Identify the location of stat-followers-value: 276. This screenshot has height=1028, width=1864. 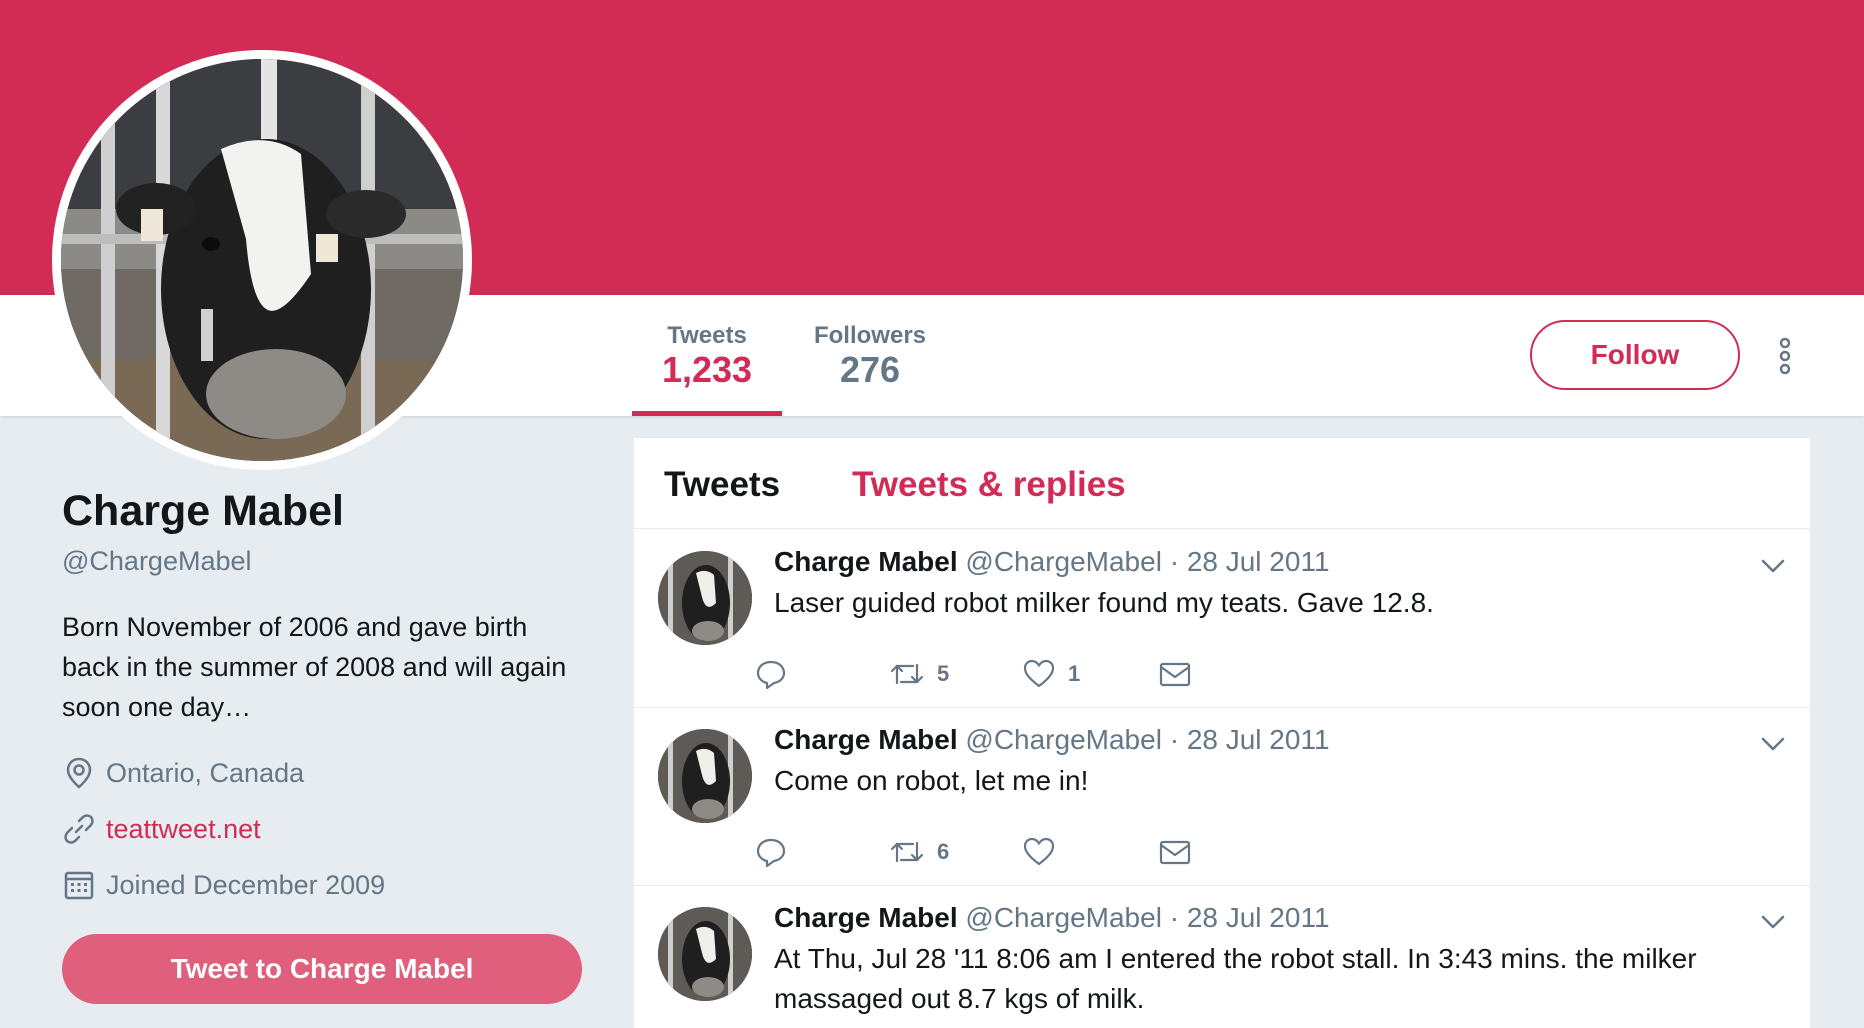
(870, 369).